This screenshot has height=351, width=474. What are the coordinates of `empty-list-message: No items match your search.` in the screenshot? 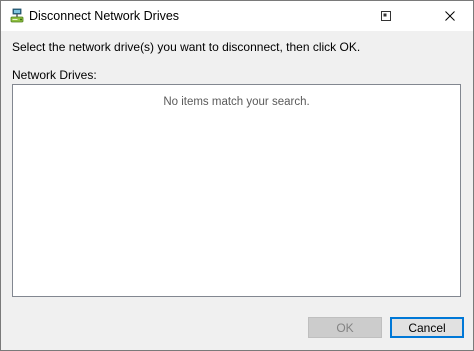 It's located at (236, 102).